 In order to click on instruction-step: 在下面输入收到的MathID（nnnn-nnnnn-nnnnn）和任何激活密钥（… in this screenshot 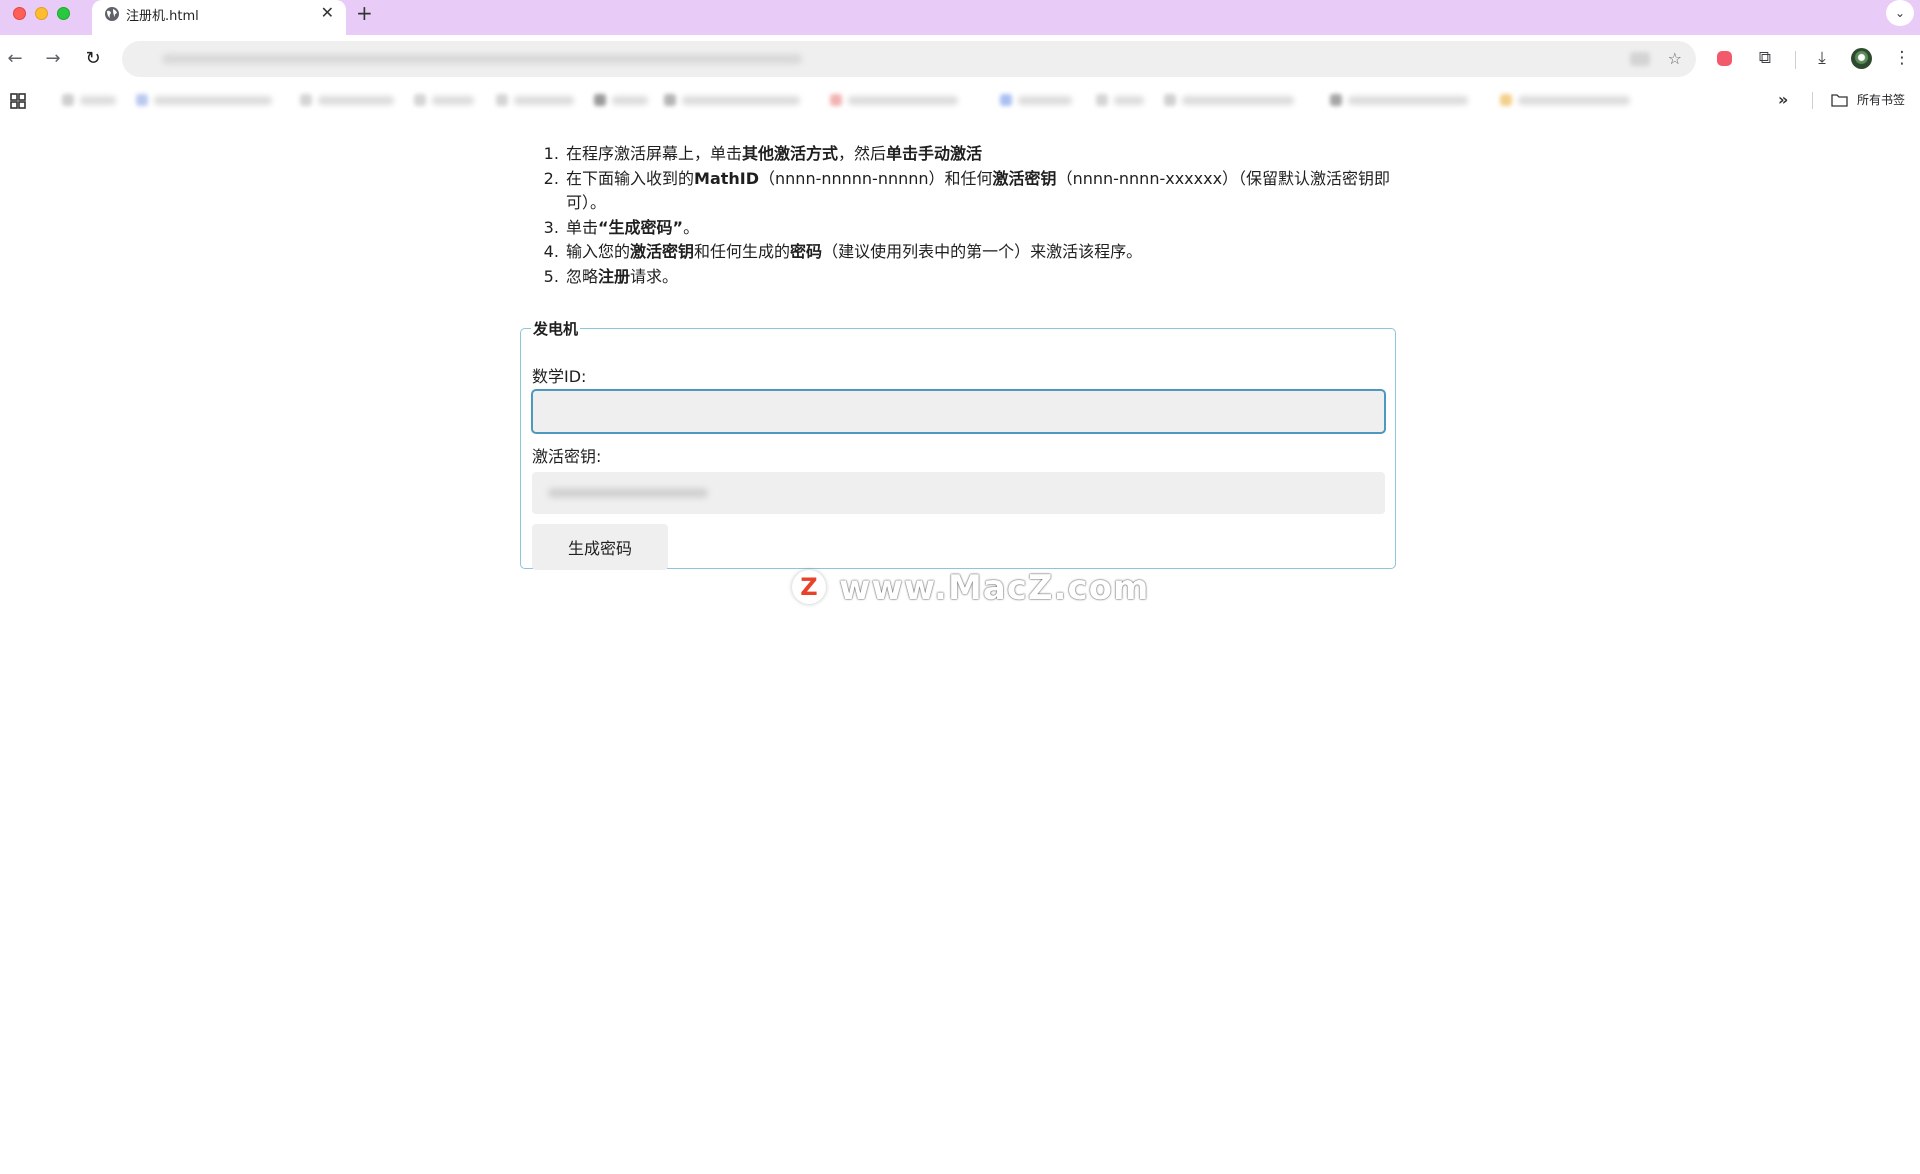, I will do `click(982, 191)`.